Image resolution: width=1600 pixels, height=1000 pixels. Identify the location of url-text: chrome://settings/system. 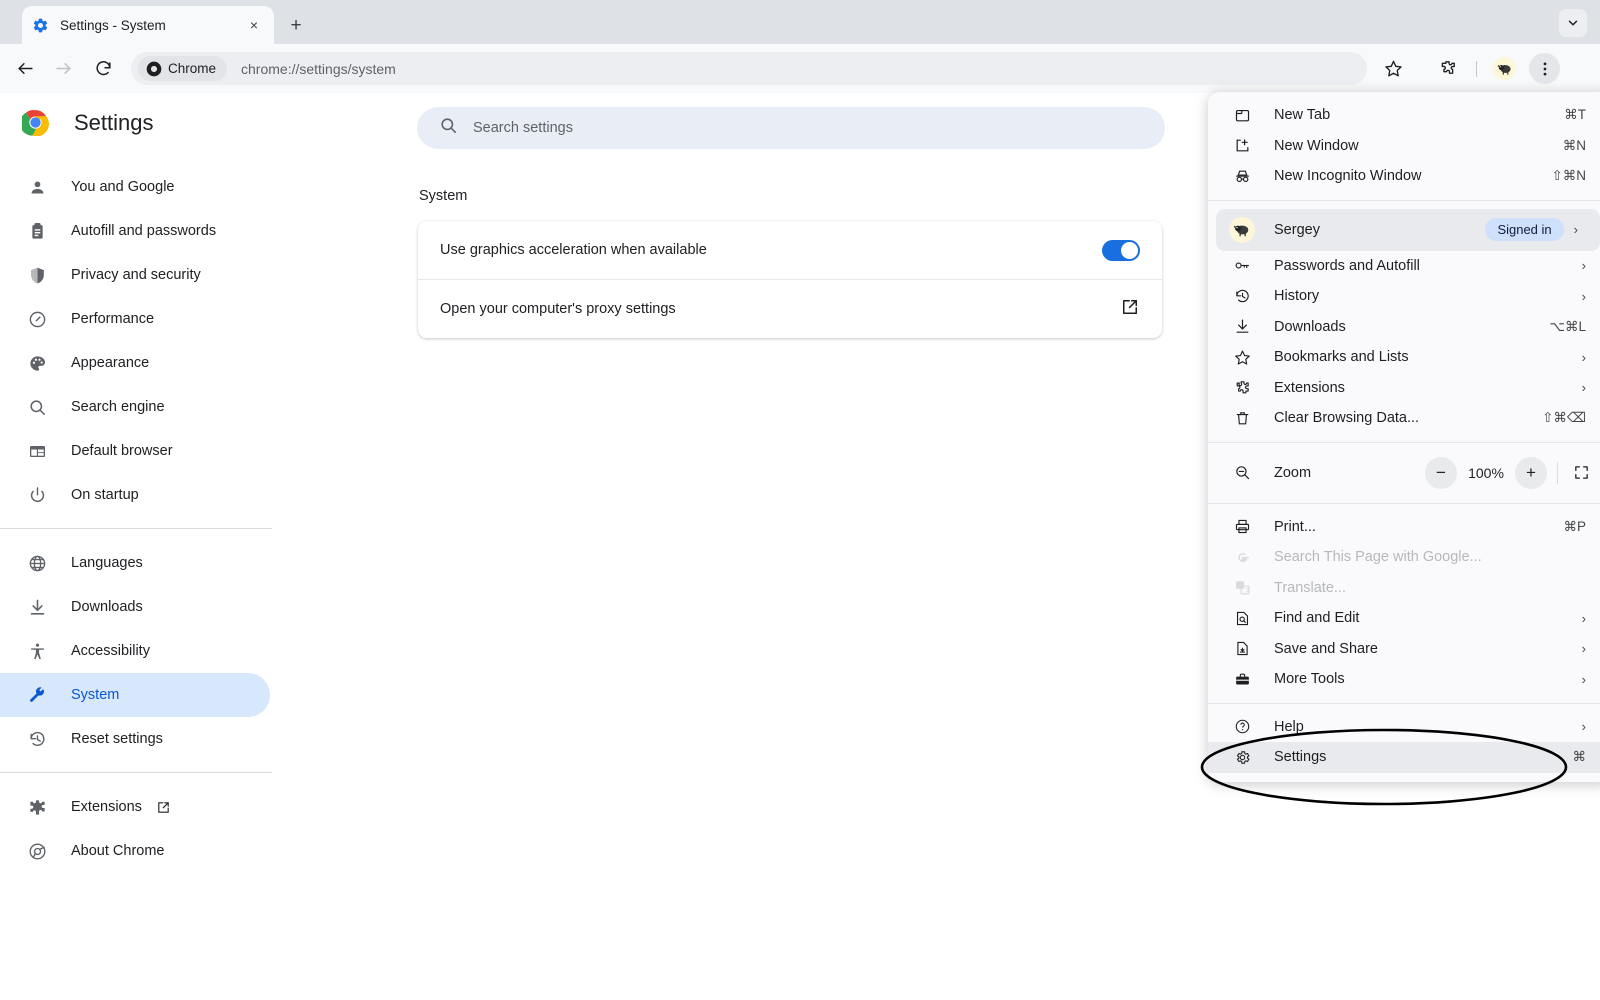
(318, 68).